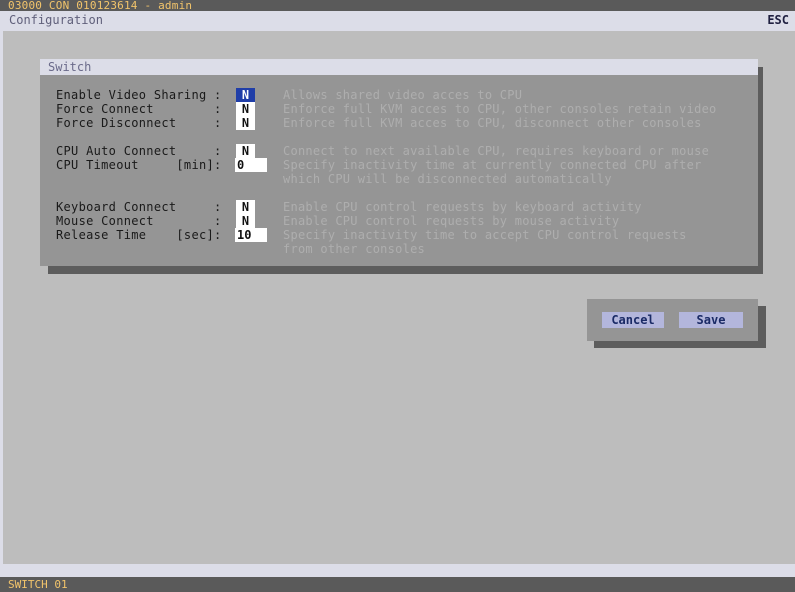  Describe the element at coordinates (245, 221) in the screenshot. I see `mouse-connect-field: N` at that location.